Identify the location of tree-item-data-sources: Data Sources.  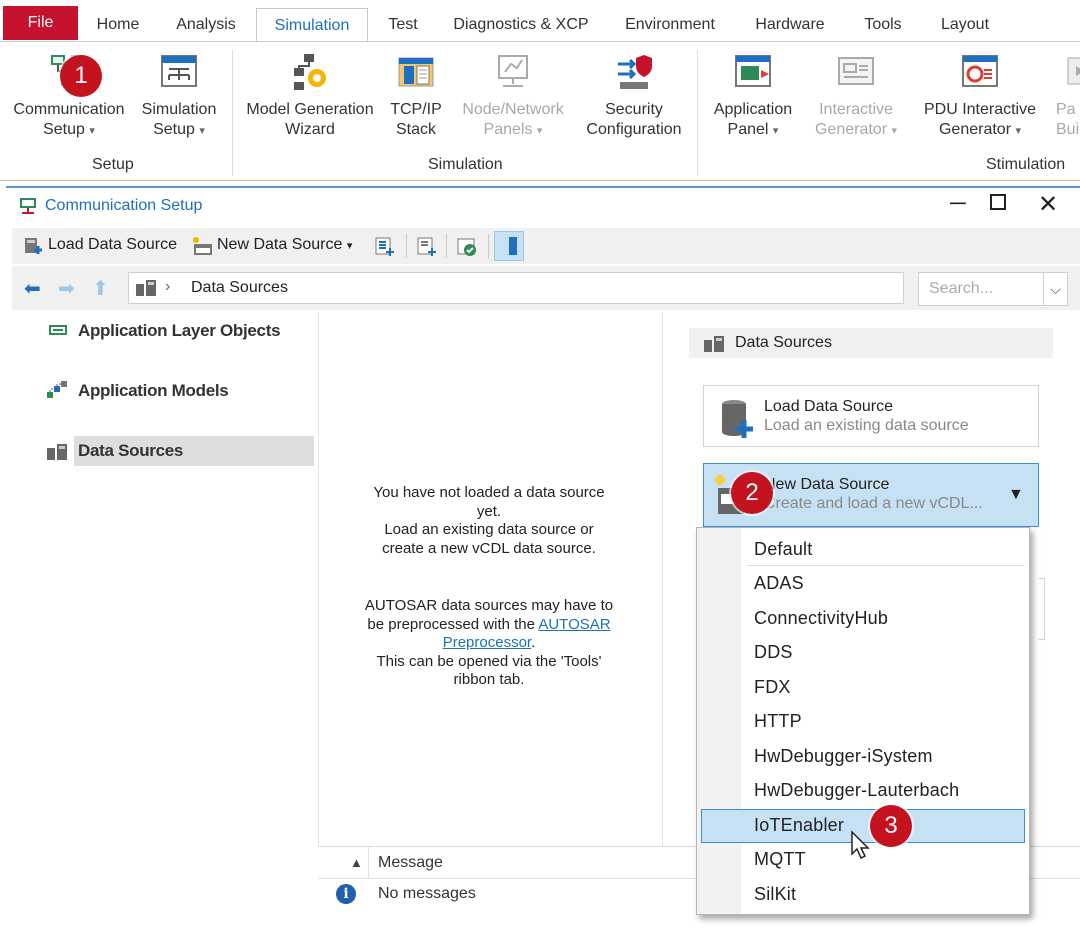
(130, 451).